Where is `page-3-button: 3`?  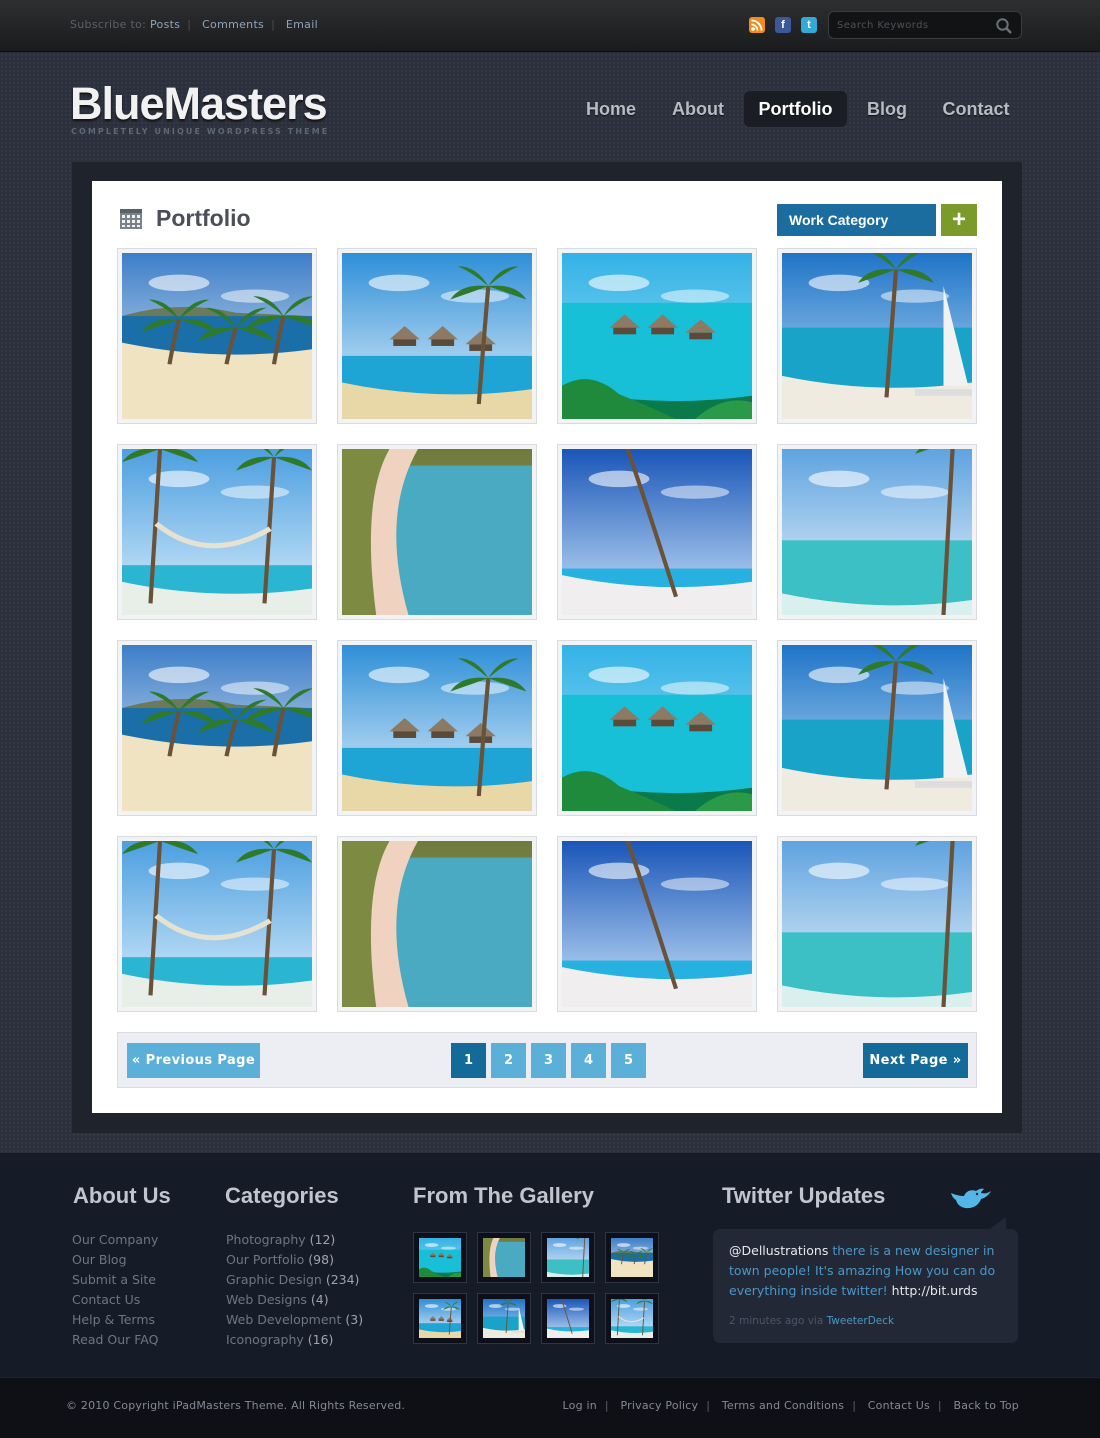 page-3-button: 3 is located at coordinates (548, 1060).